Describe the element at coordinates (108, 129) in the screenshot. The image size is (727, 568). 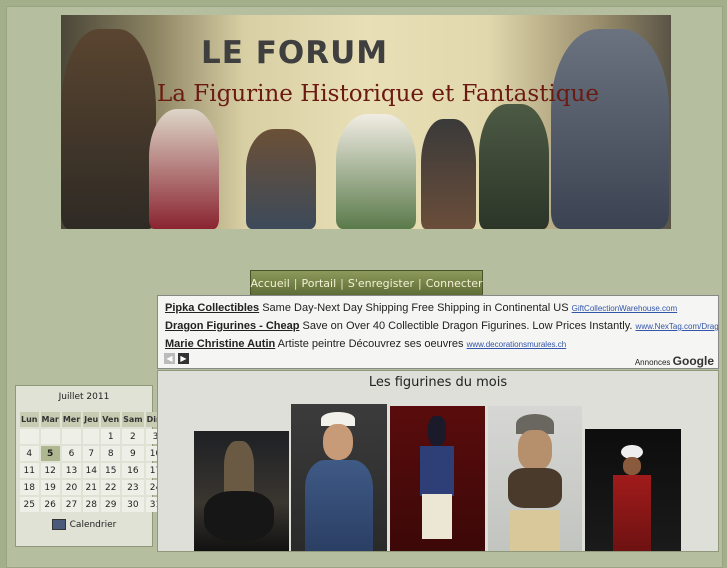
I see `banner-figure-hunter` at that location.